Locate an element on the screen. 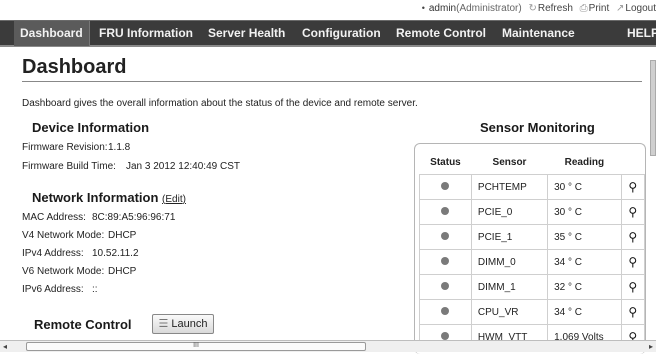  nav-dashboard: Dashboard is located at coordinates (52, 33).